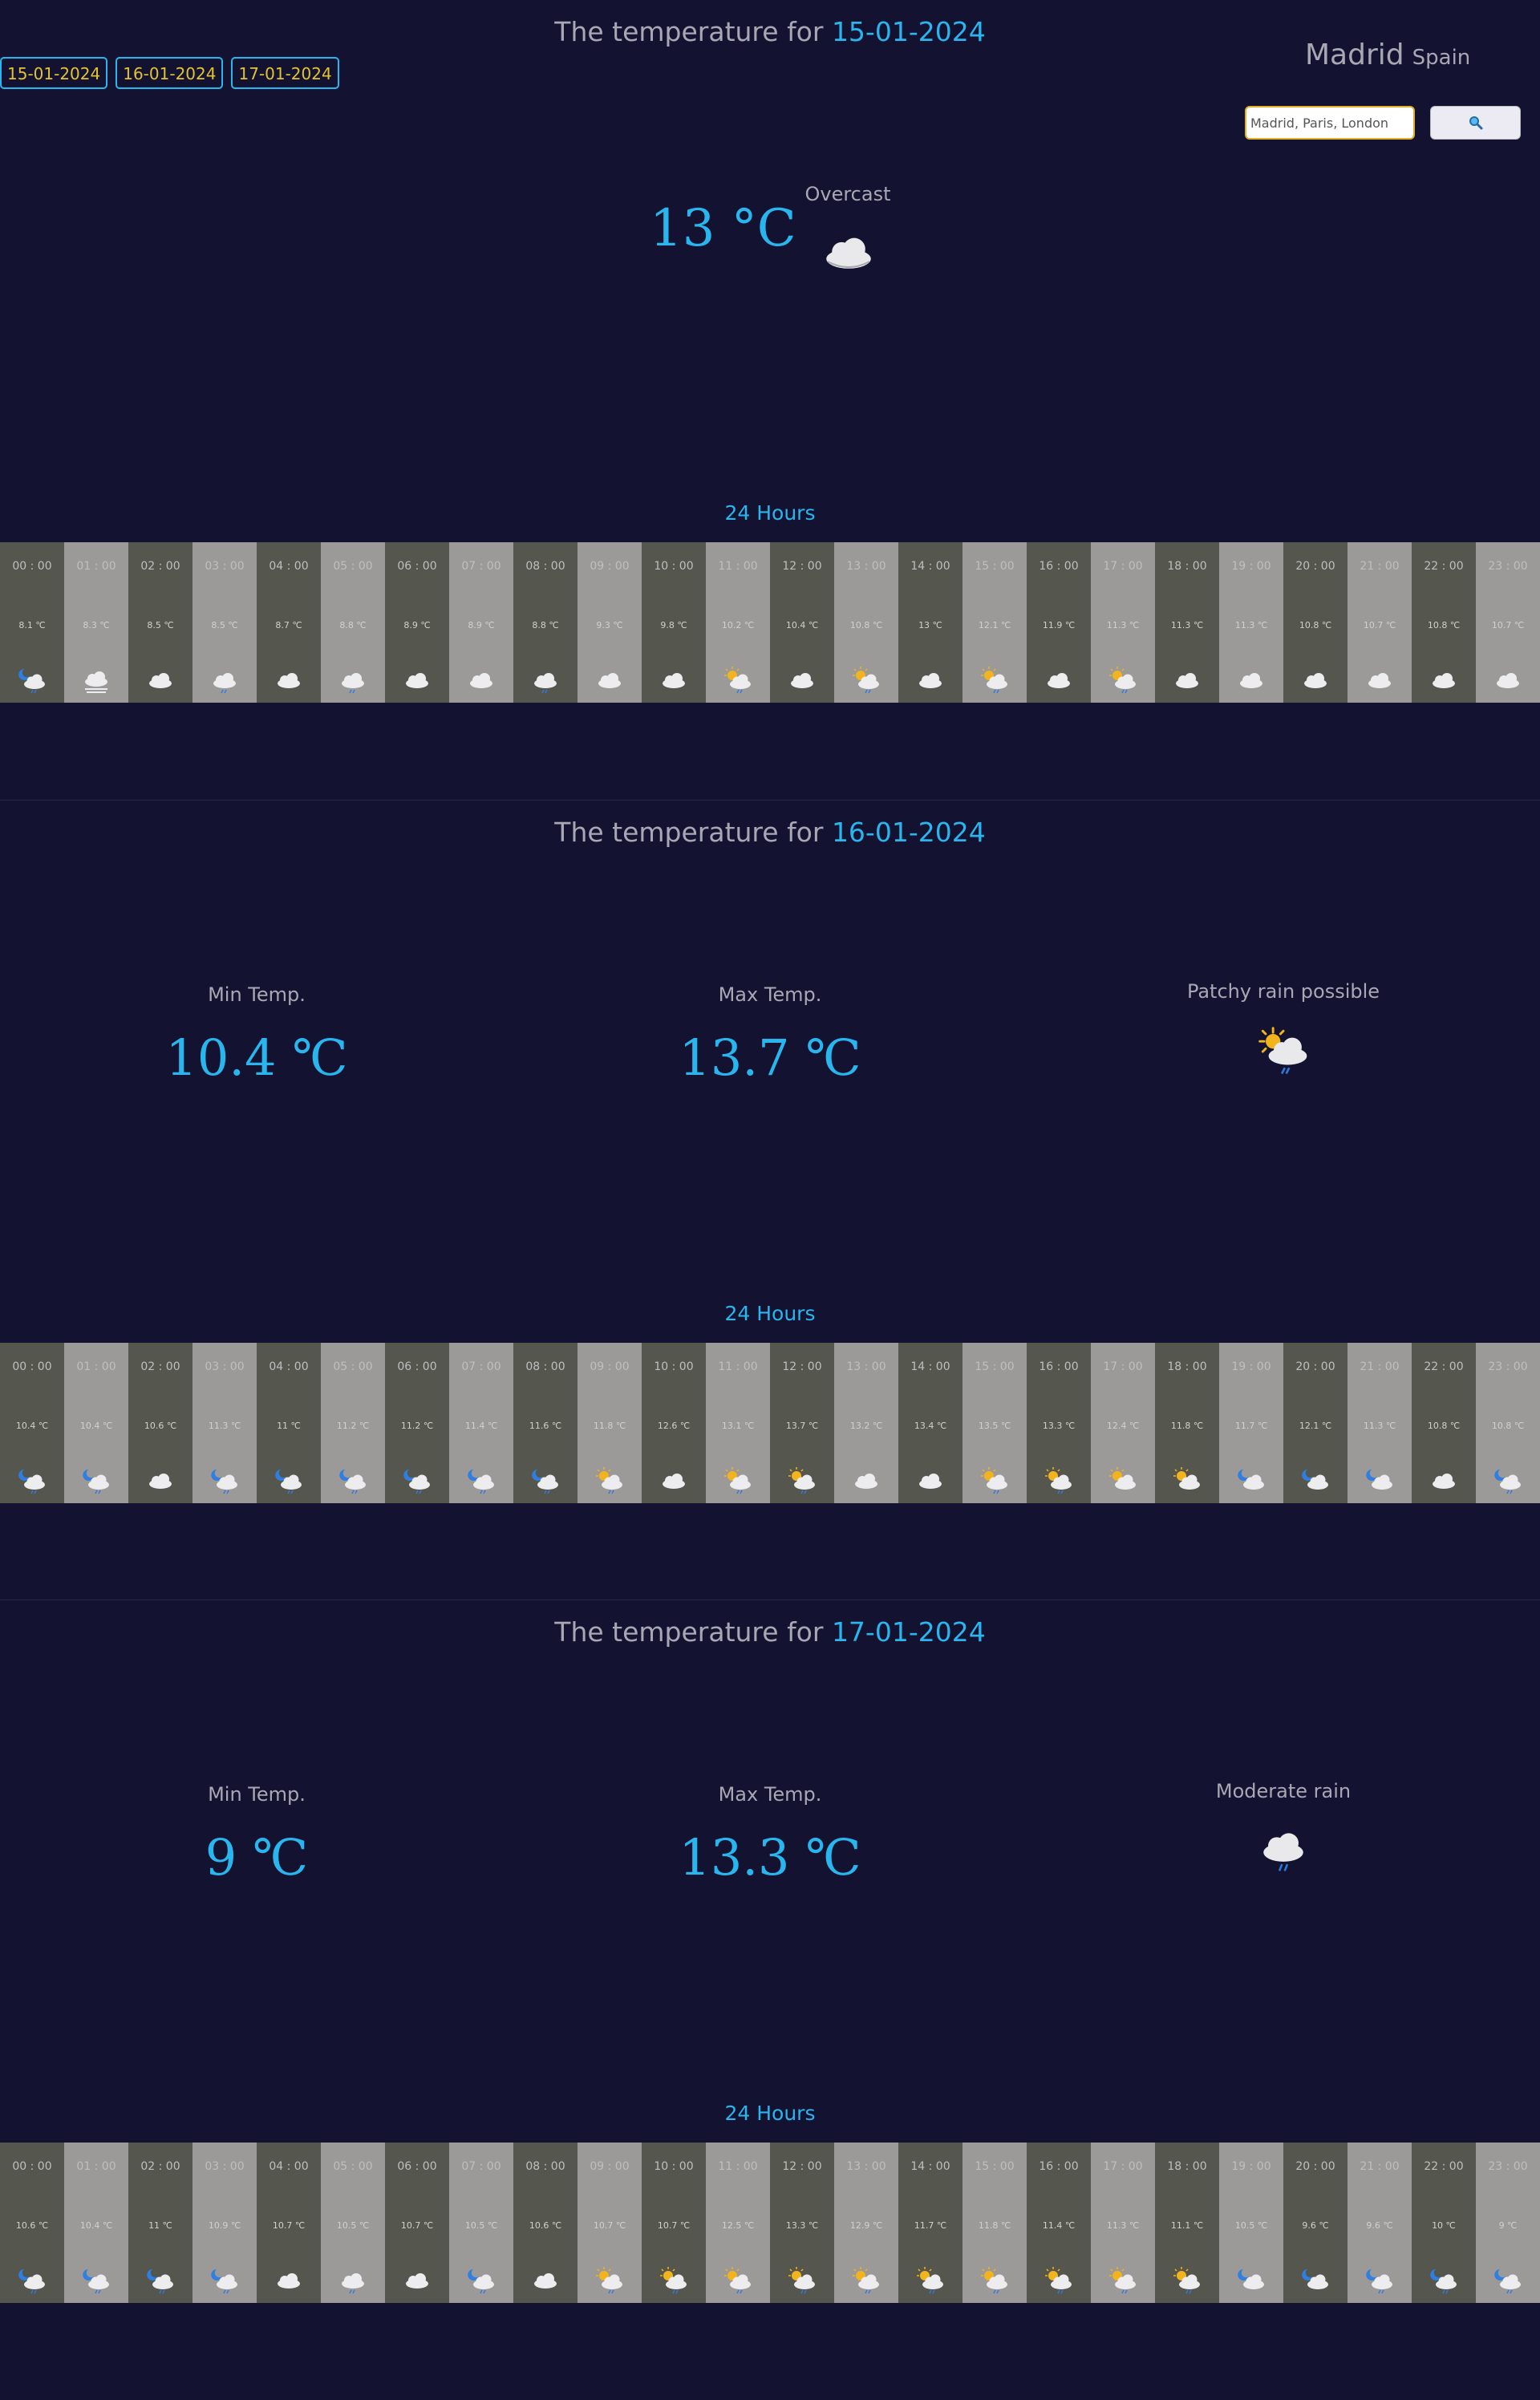 The width and height of the screenshot is (1540, 2400). I want to click on hour-temp: 11.4 ℃, so click(1059, 2225).